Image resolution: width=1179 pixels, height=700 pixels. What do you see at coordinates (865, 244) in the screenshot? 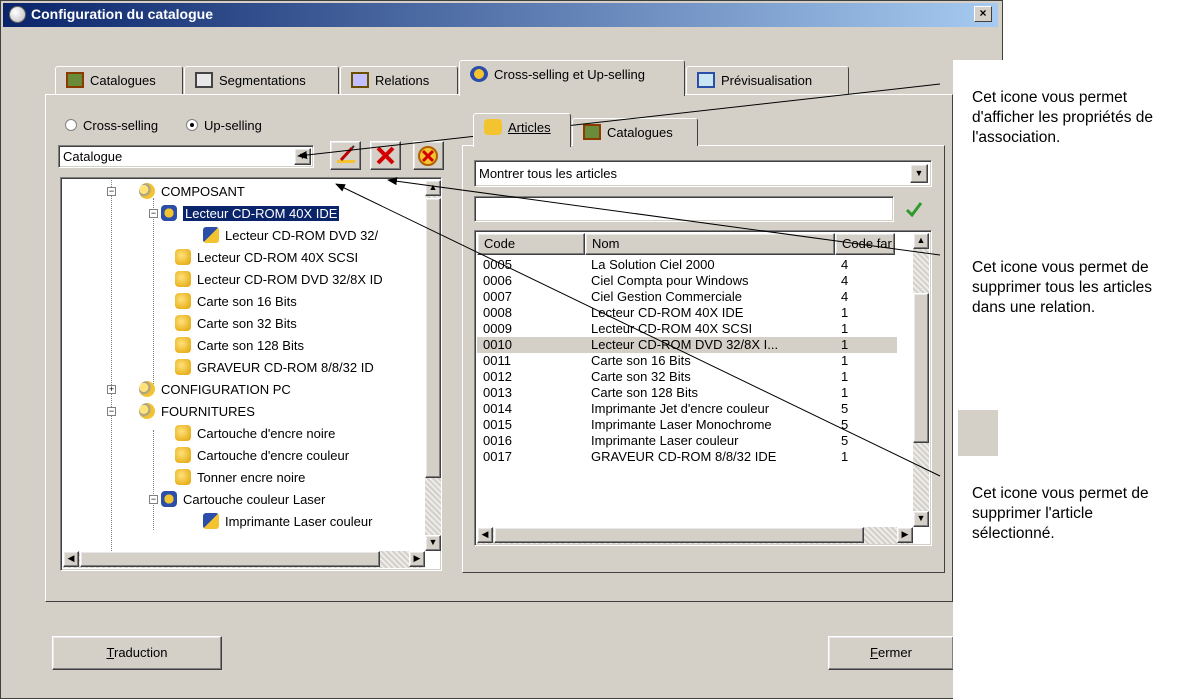
I see `column-header-code-famille: Code far` at bounding box center [865, 244].